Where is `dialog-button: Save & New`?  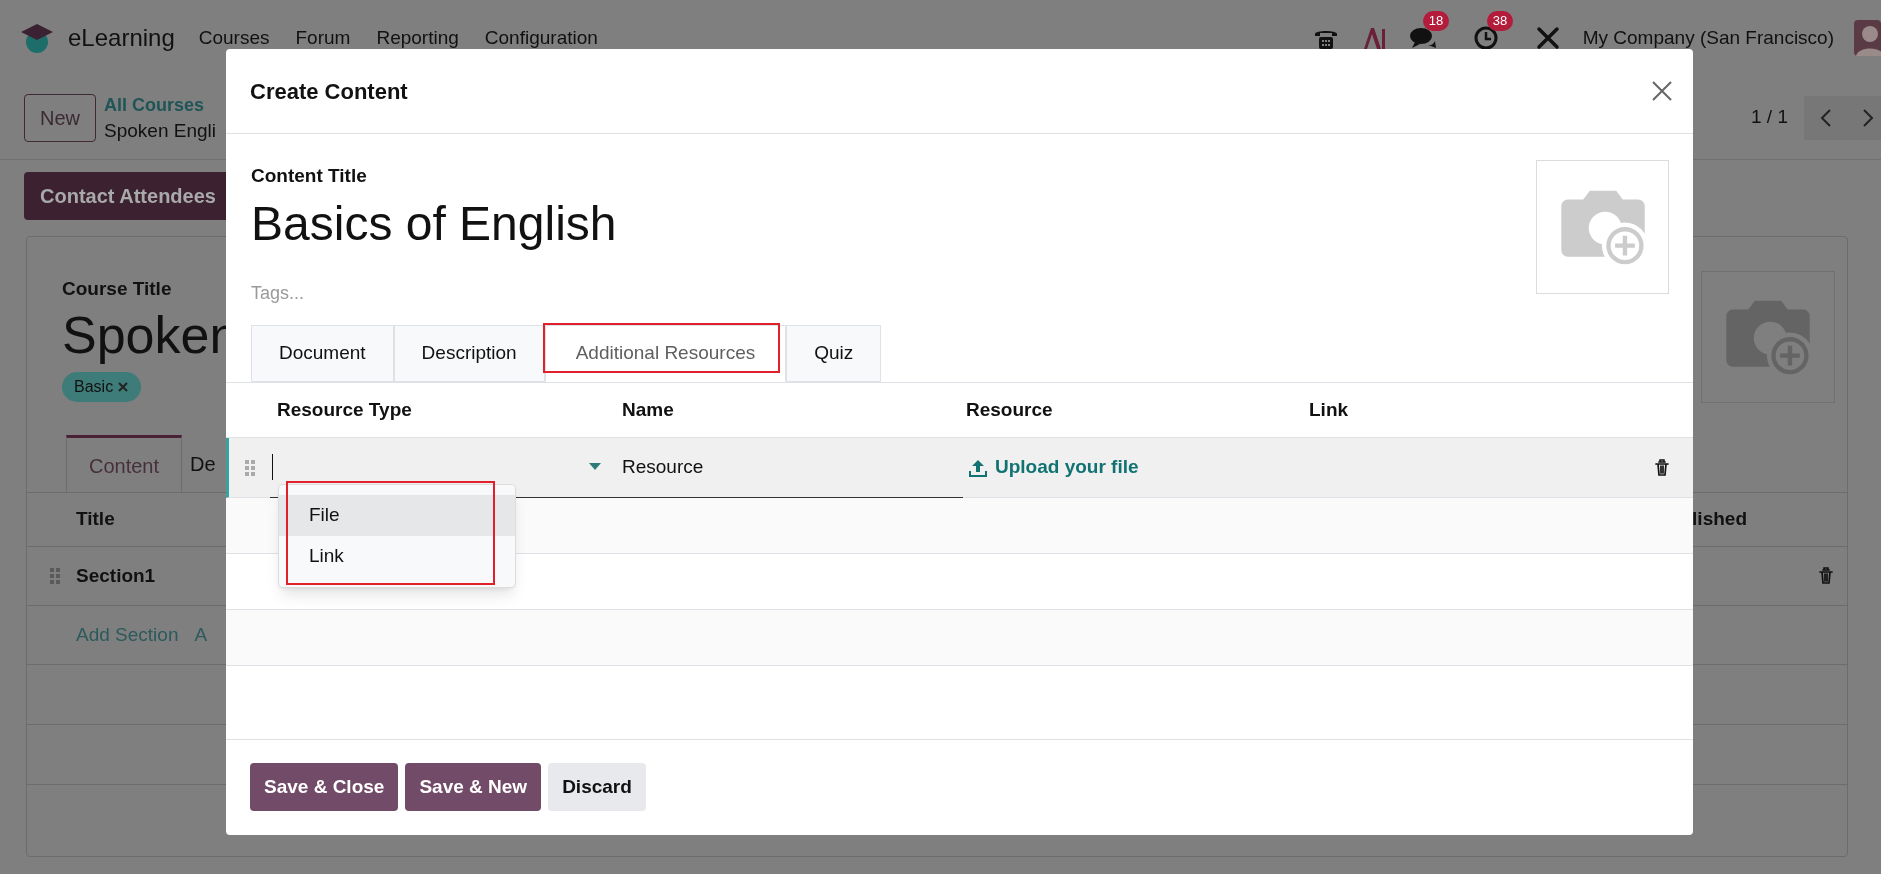 dialog-button: Save & New is located at coordinates (473, 787).